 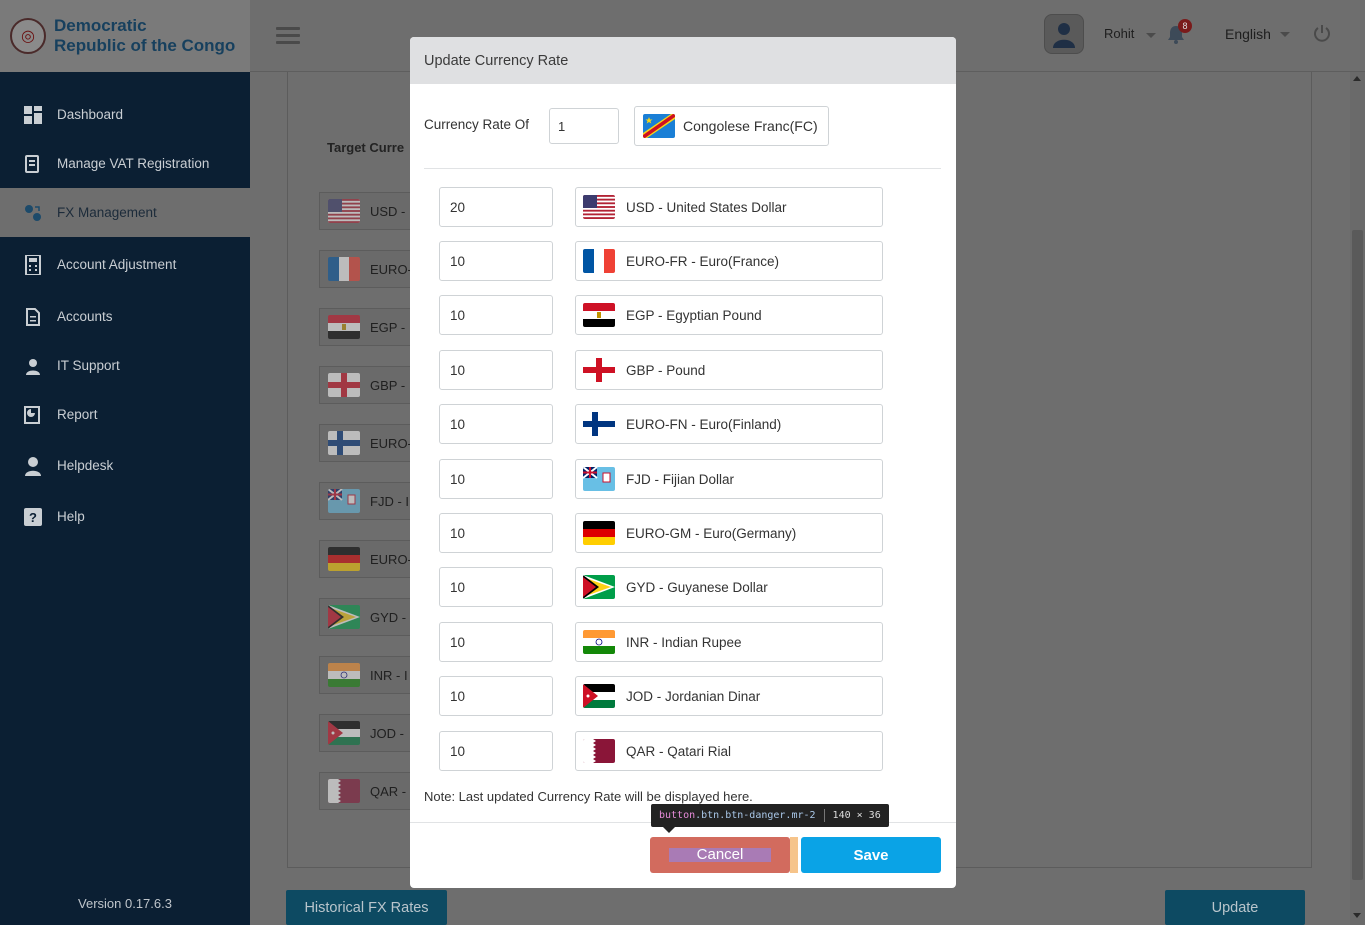 What do you see at coordinates (144, 36) in the screenshot?
I see `brand-name: Democratic Republic of the Congo` at bounding box center [144, 36].